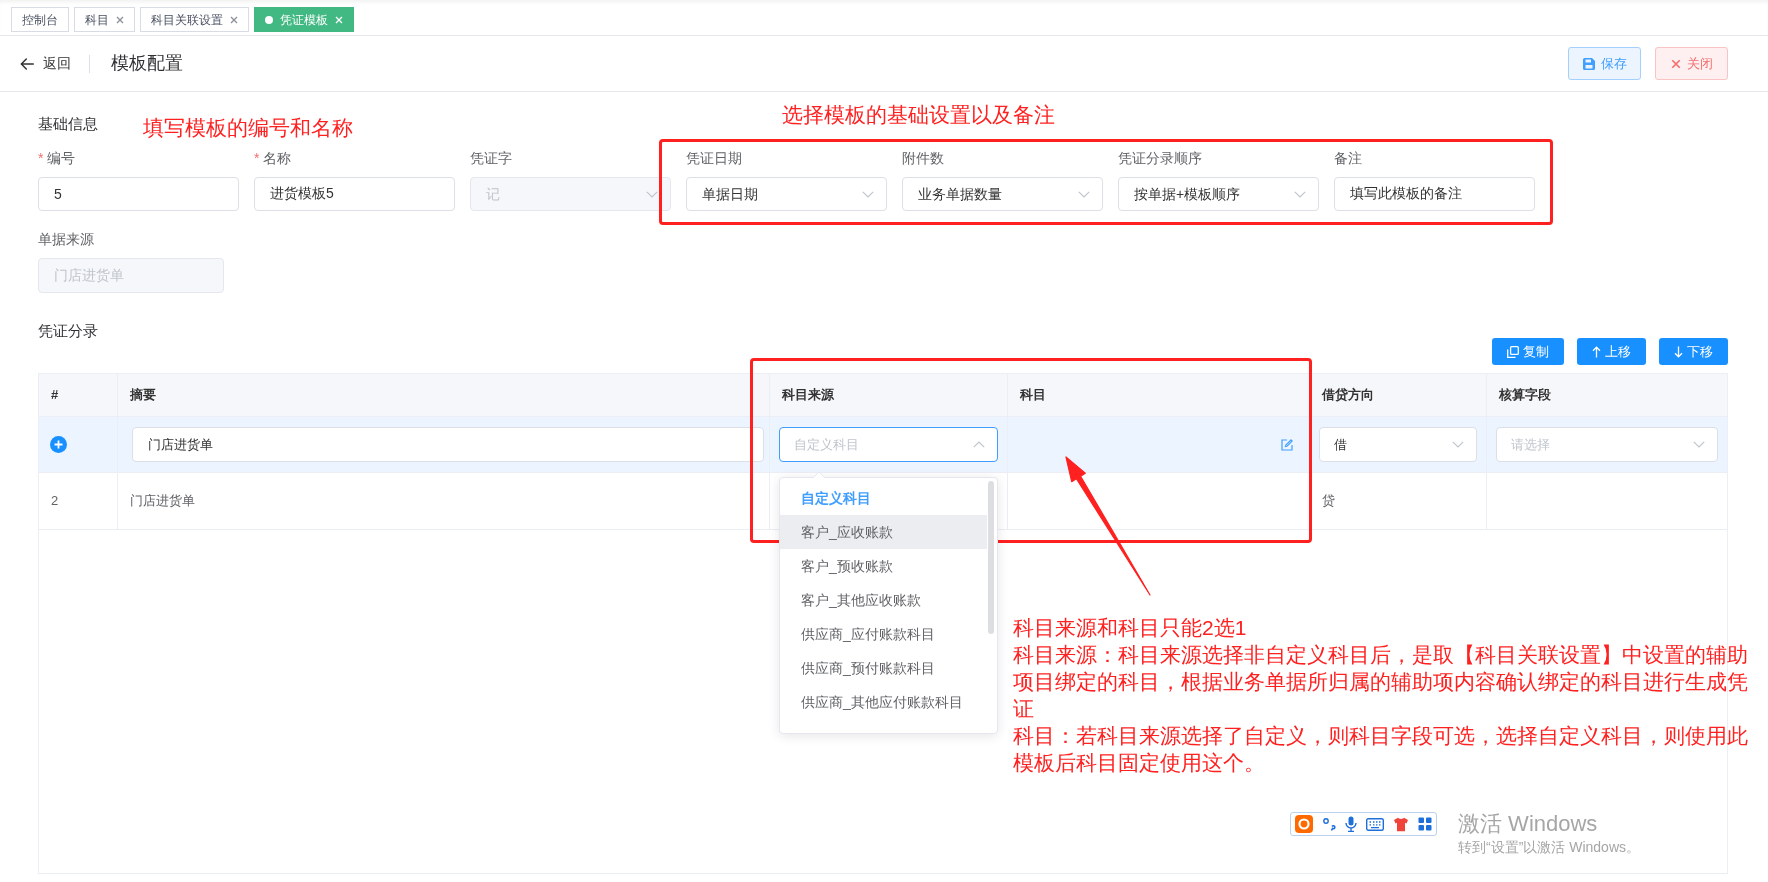  Describe the element at coordinates (1002, 194) in the screenshot. I see `select-field: 业务单据数量` at that location.